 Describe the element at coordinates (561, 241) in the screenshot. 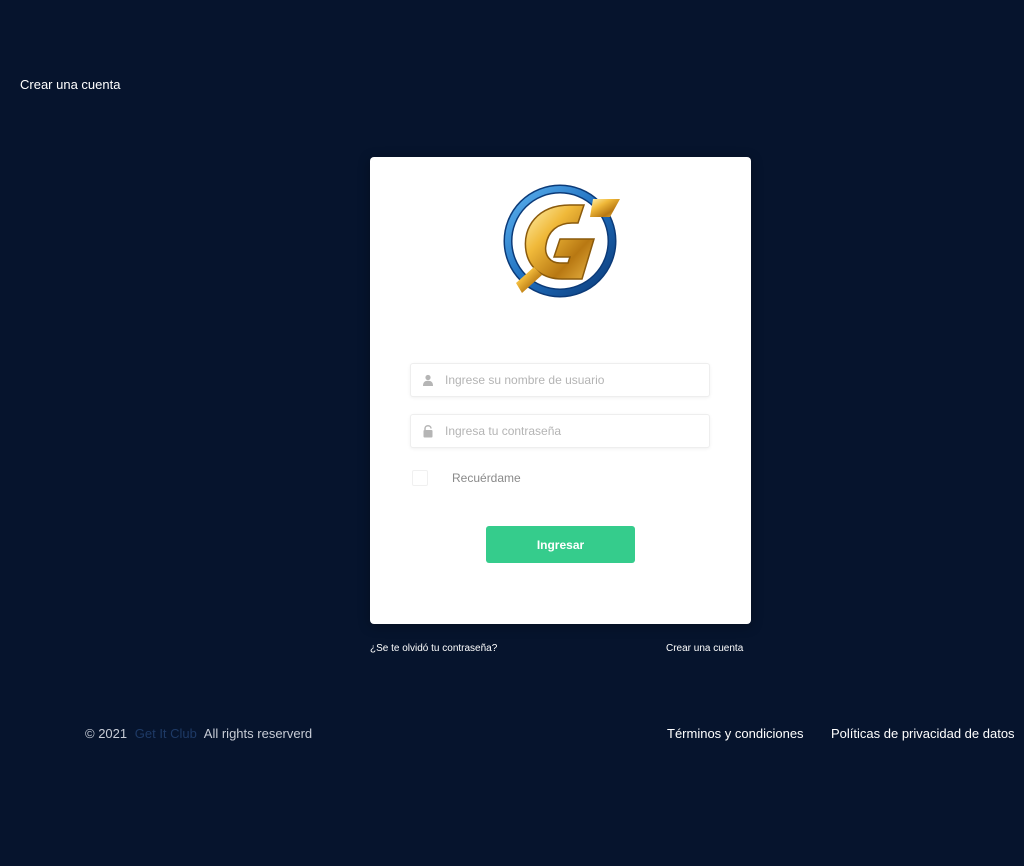

I see `brand-logo` at that location.